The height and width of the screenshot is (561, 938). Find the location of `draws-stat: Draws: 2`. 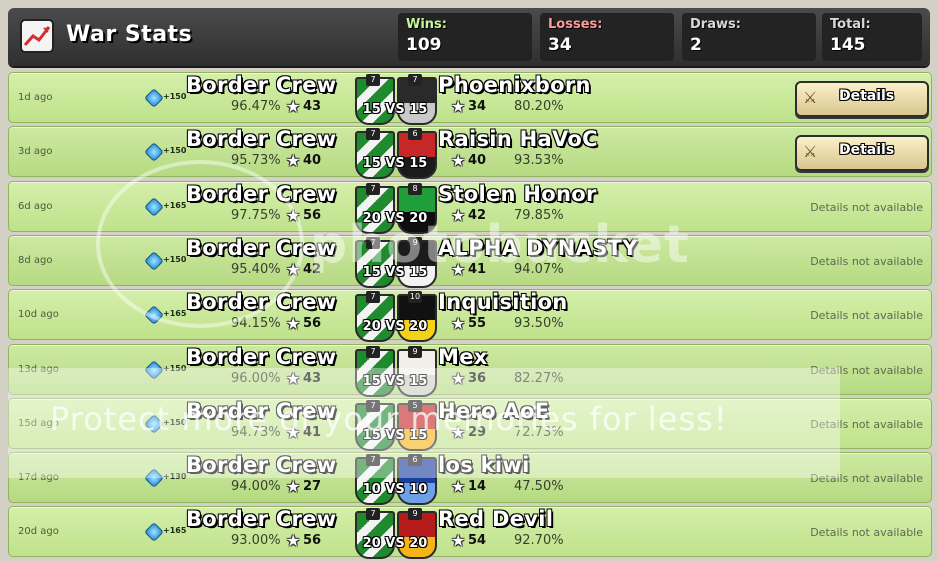

draws-stat: Draws: 2 is located at coordinates (749, 37).